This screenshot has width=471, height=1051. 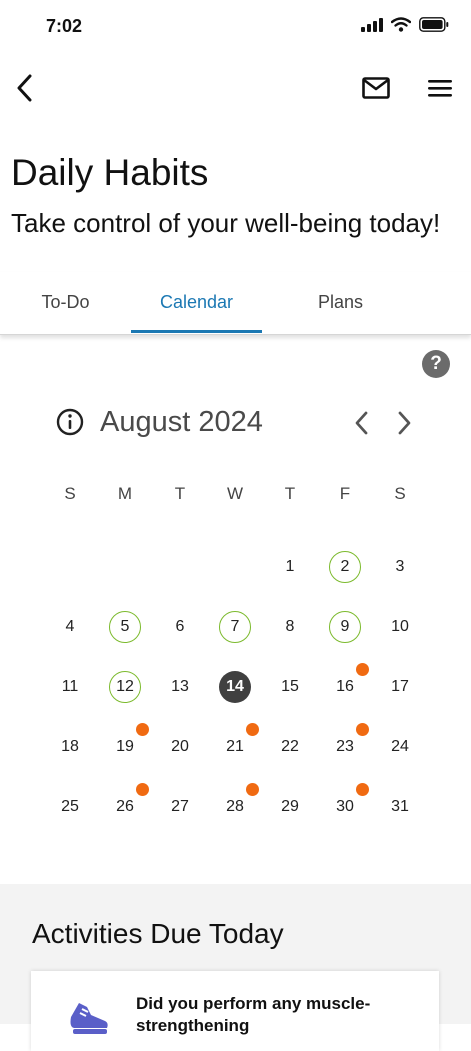 I want to click on calendar-day: 30, so click(x=345, y=807).